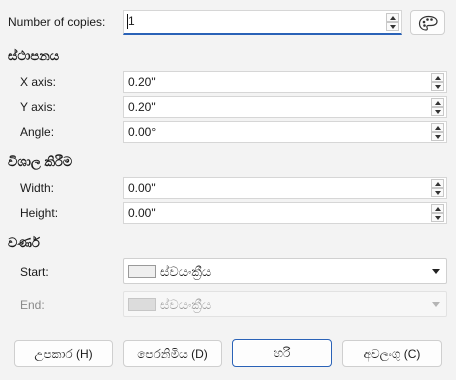 Image resolution: width=456 pixels, height=380 pixels. Describe the element at coordinates (285, 132) in the screenshot. I see `angle-spin: 0.00°` at that location.